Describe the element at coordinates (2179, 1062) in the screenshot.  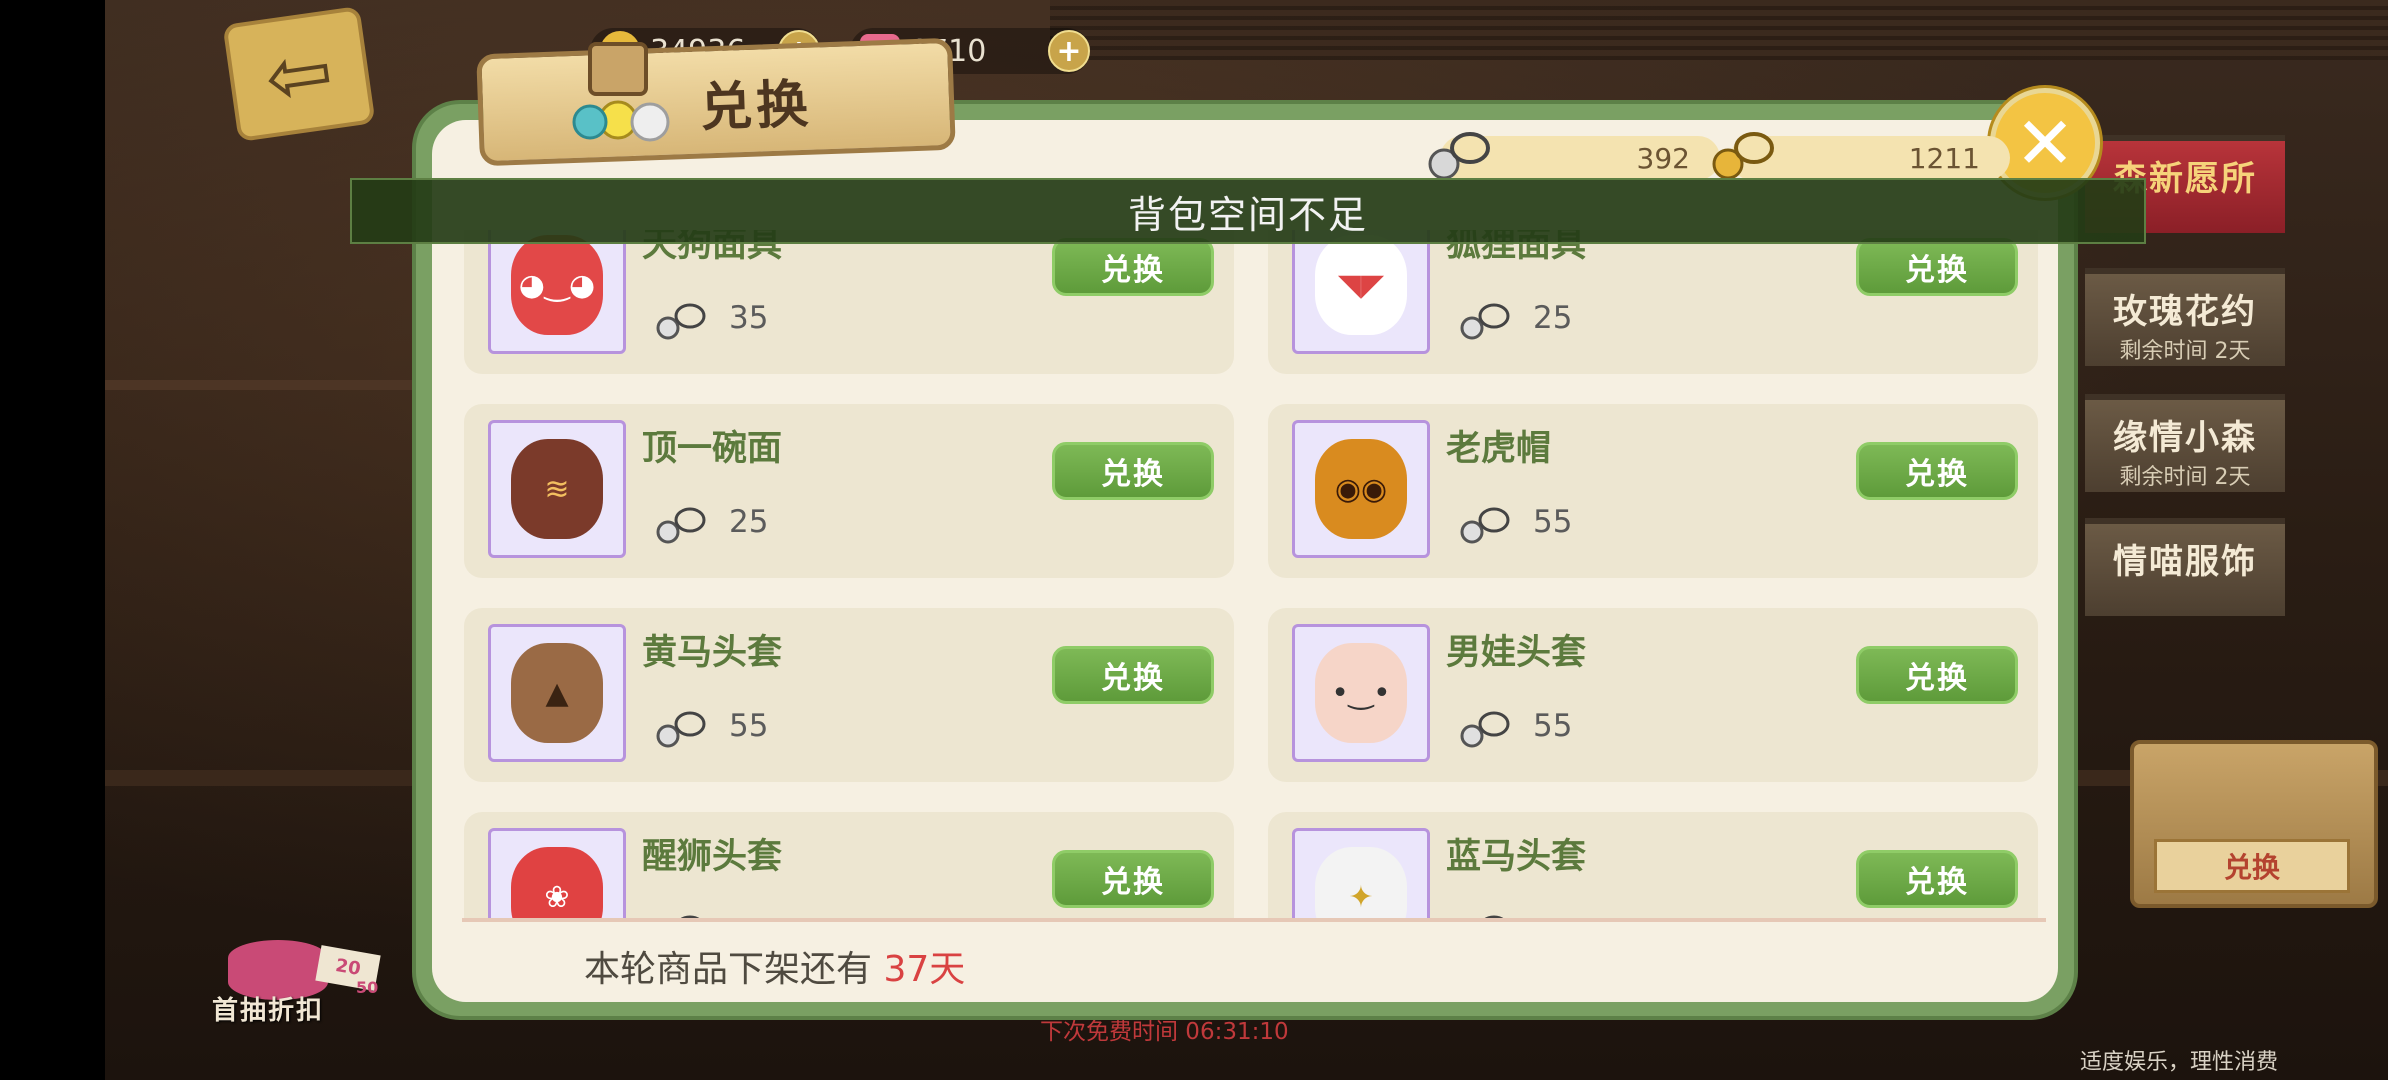
I see `moderation-notice: 适度娱乐，理性消费` at that location.